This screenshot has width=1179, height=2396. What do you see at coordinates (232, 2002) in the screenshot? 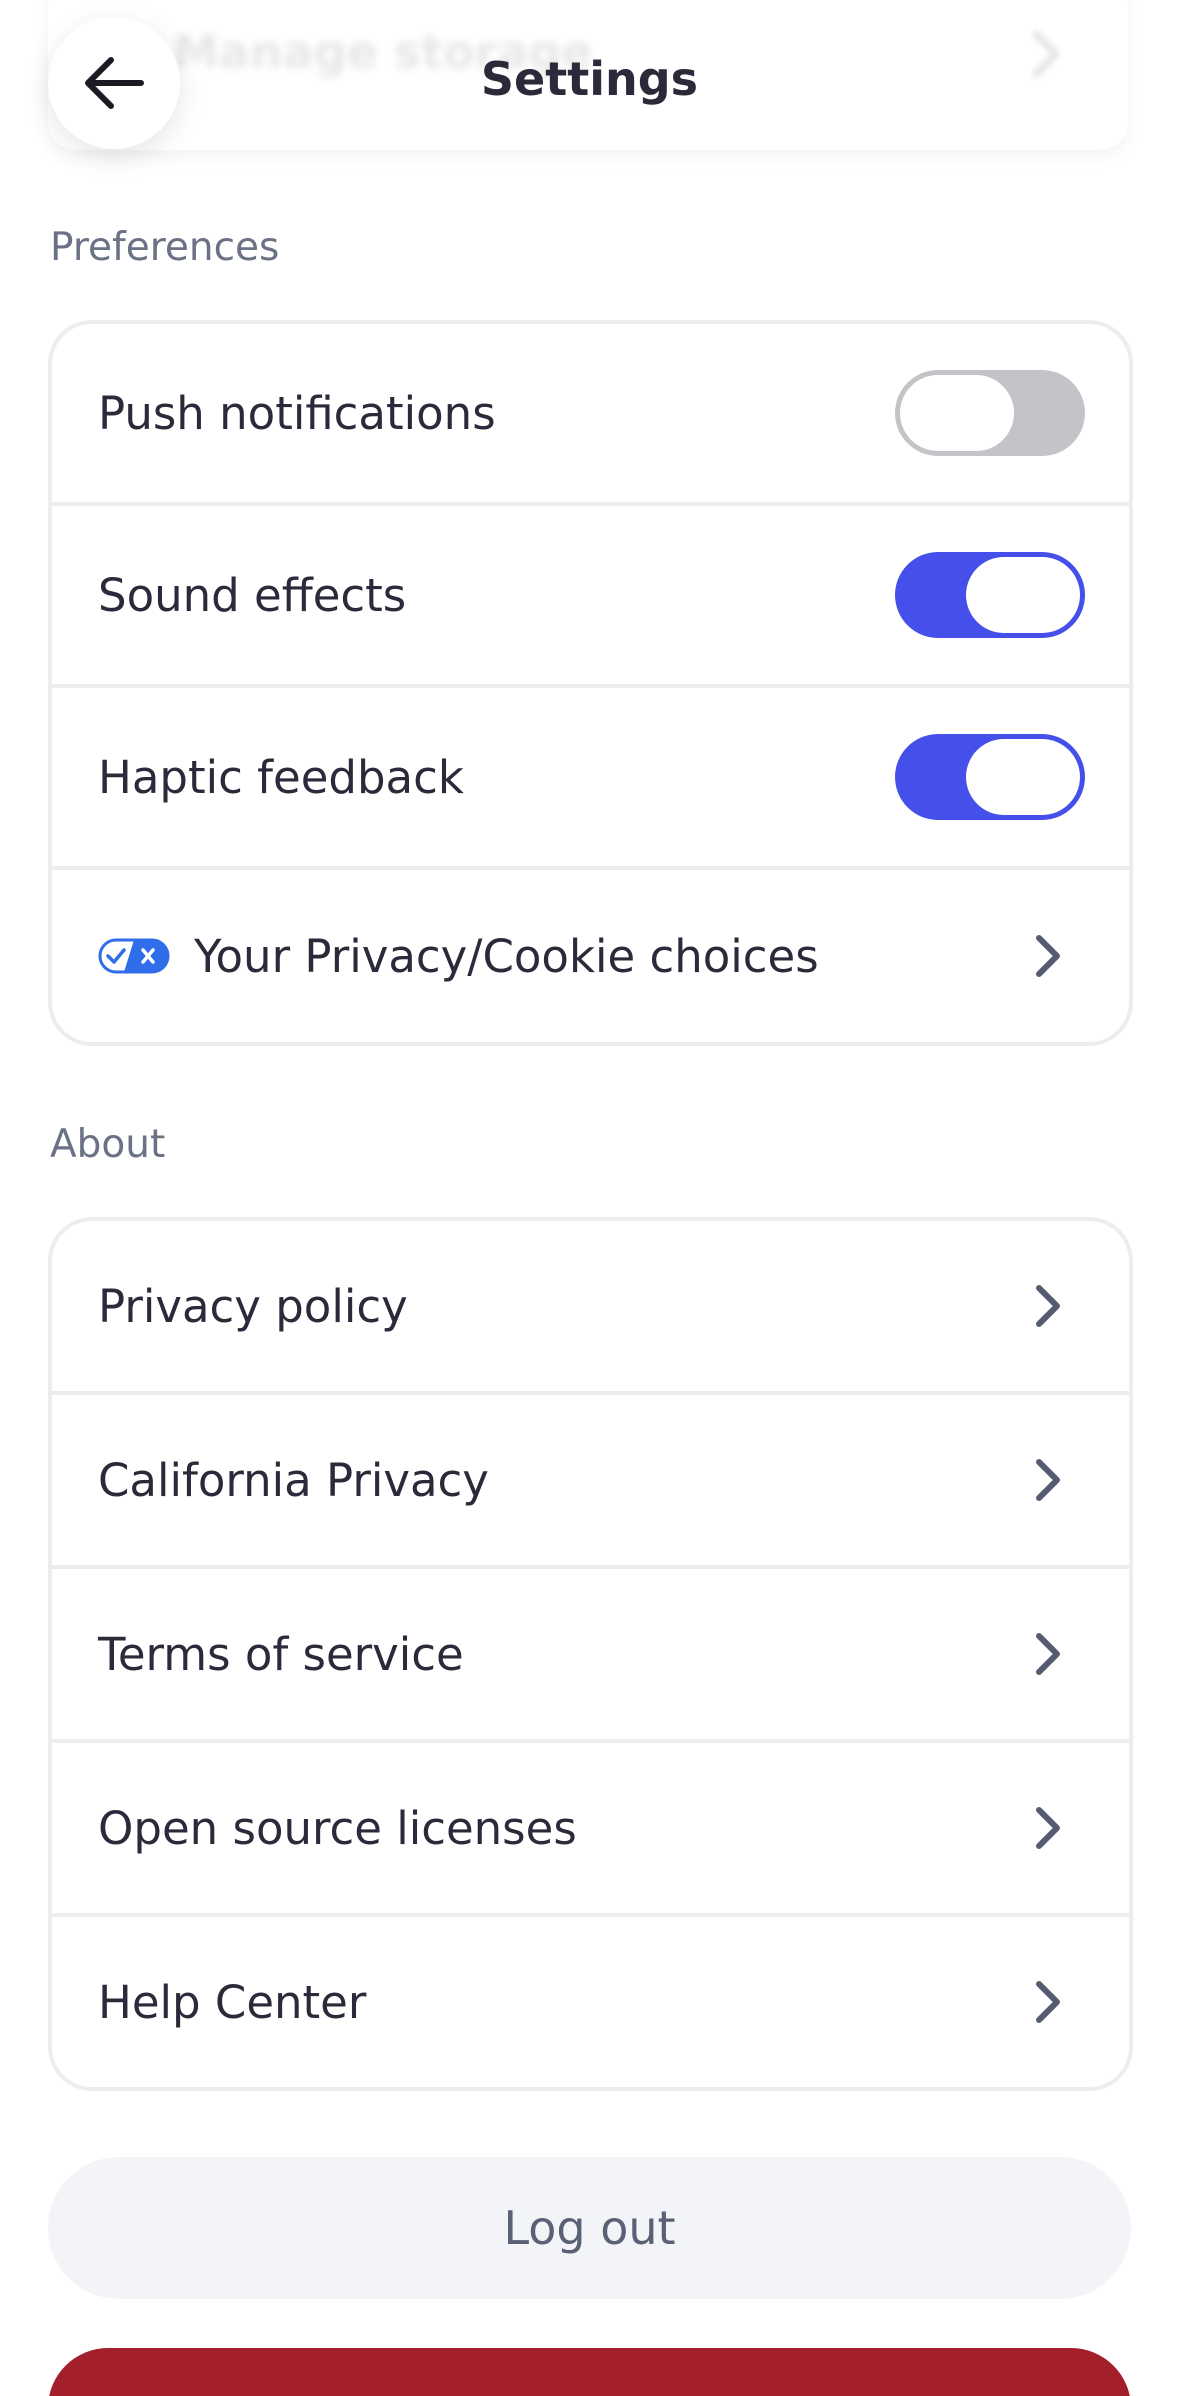
I see `row-label: Help Center` at bounding box center [232, 2002].